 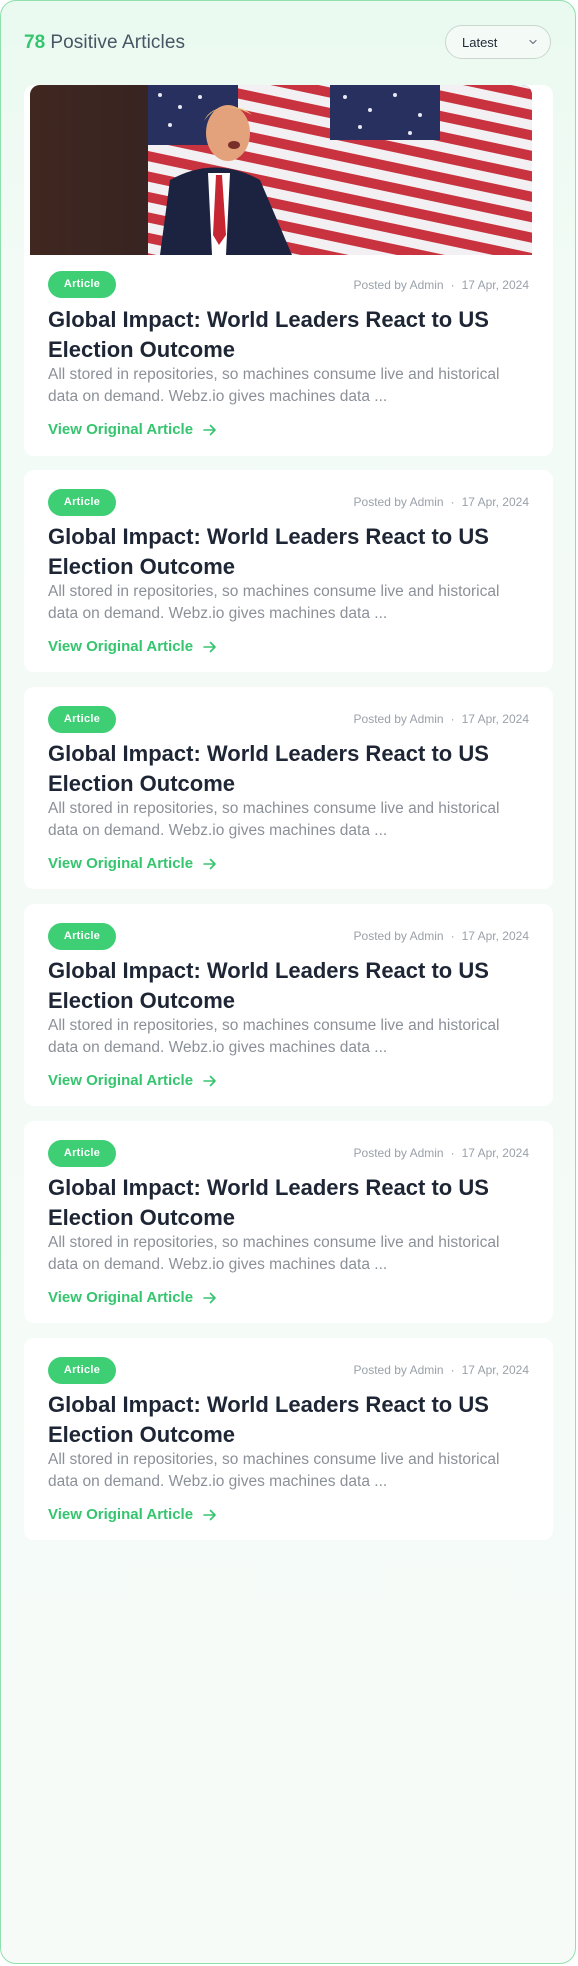 I want to click on sort-dropdown-value: Latest, so click(x=480, y=42).